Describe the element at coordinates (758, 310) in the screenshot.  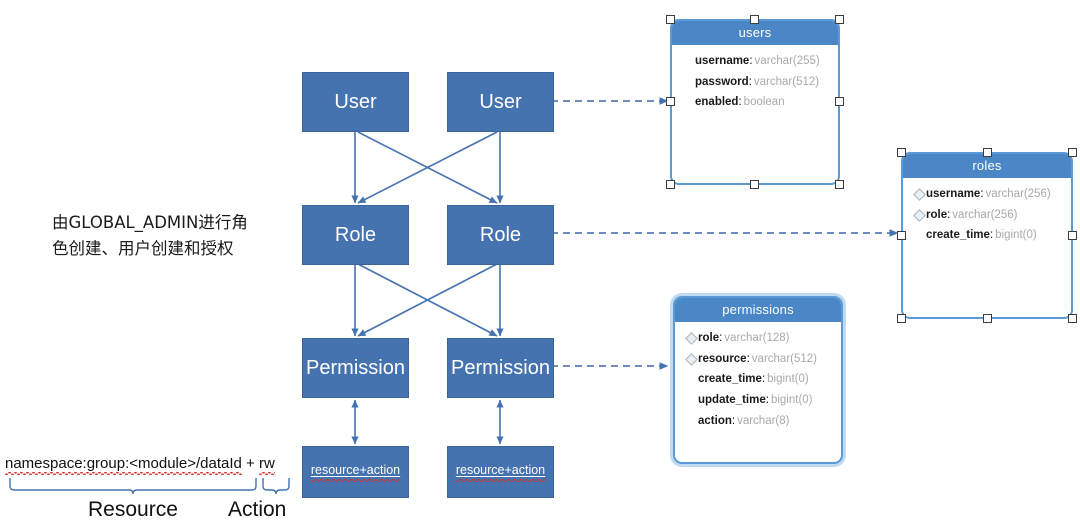
I see `db-table-permissions-title: permissions` at that location.